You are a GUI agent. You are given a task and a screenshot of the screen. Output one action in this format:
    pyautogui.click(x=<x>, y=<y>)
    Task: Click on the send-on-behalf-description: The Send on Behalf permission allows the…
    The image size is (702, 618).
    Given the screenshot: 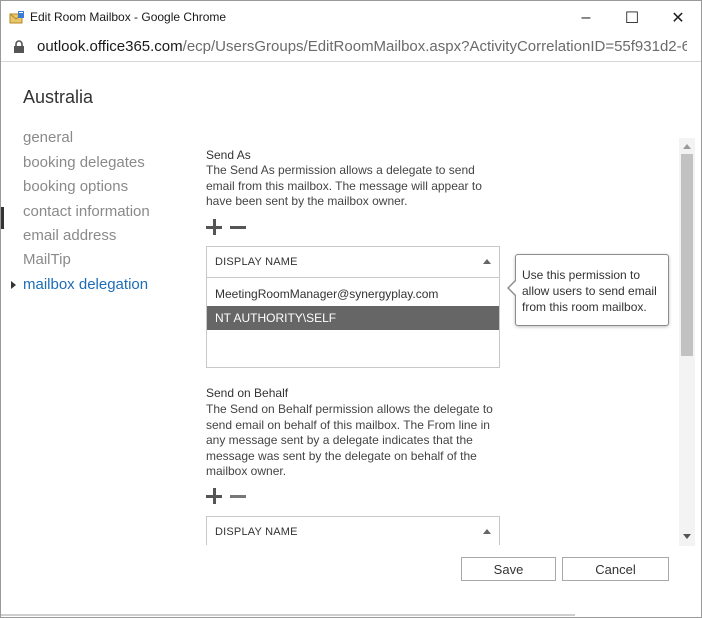 What is the action you would take?
    pyautogui.click(x=349, y=440)
    